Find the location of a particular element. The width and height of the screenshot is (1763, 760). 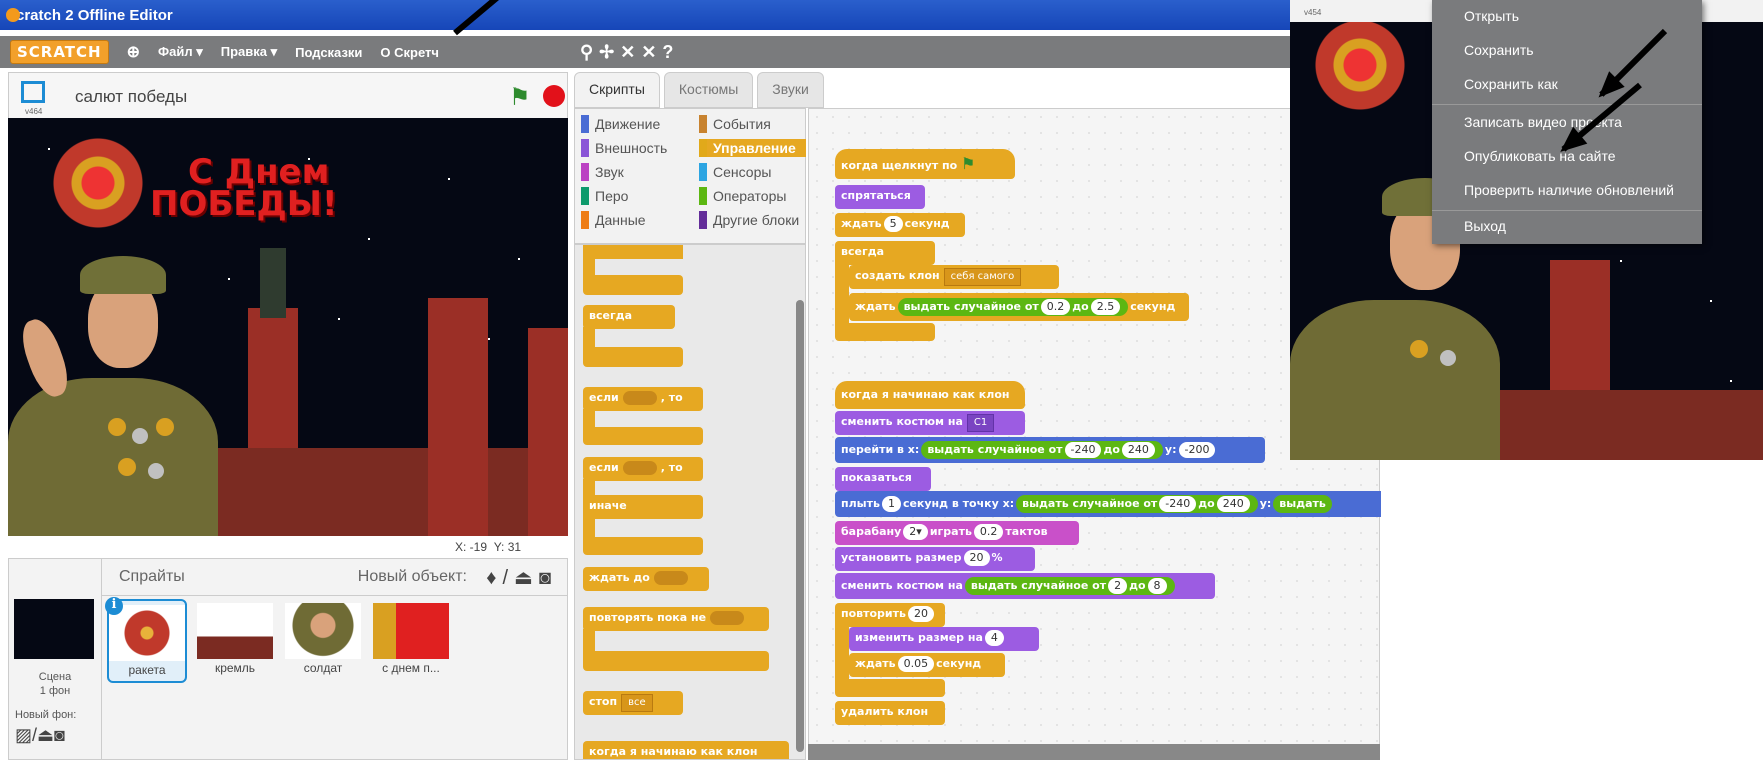

category-sensing: Сенсоры is located at coordinates (735, 172).